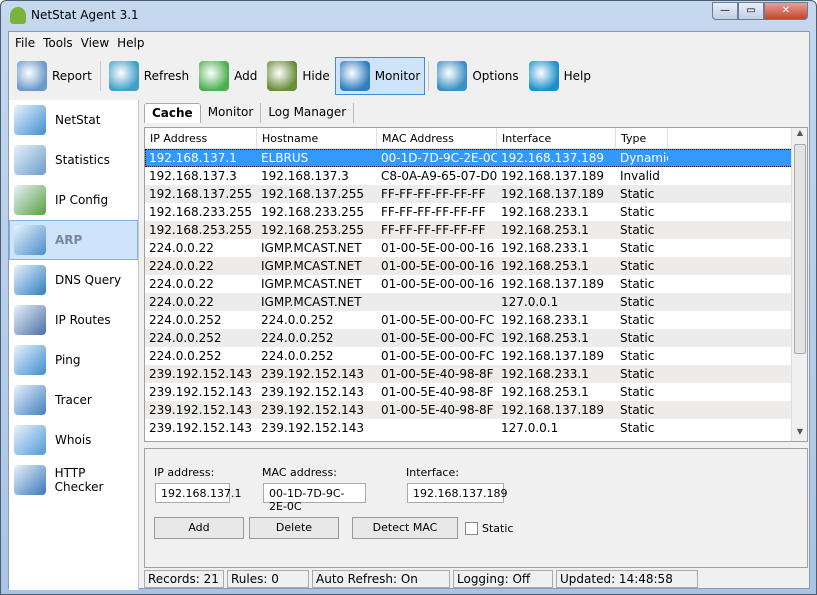  What do you see at coordinates (73, 240) in the screenshot?
I see `sidebar-item-arp: ARP` at bounding box center [73, 240].